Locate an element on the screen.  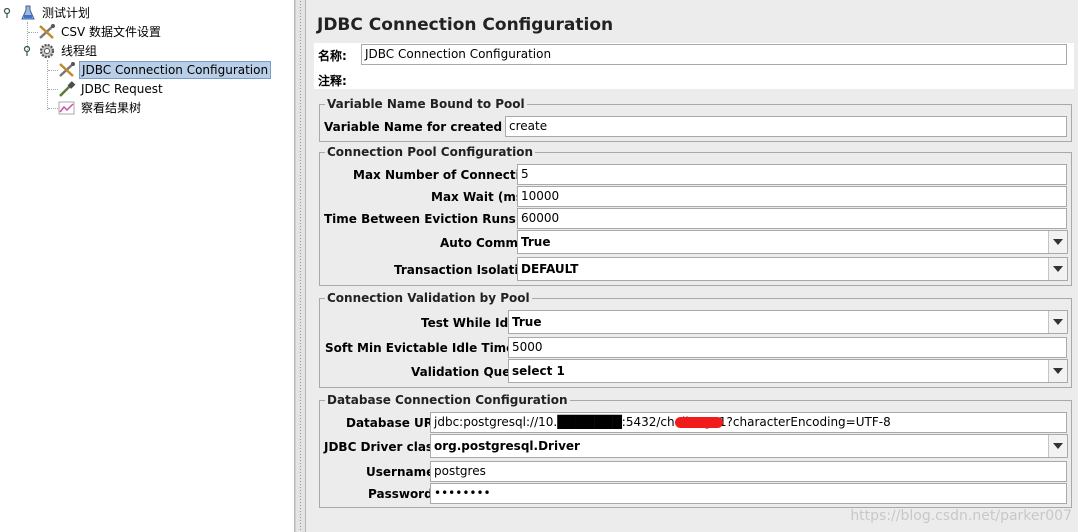
password-label: Password: is located at coordinates (403, 494).